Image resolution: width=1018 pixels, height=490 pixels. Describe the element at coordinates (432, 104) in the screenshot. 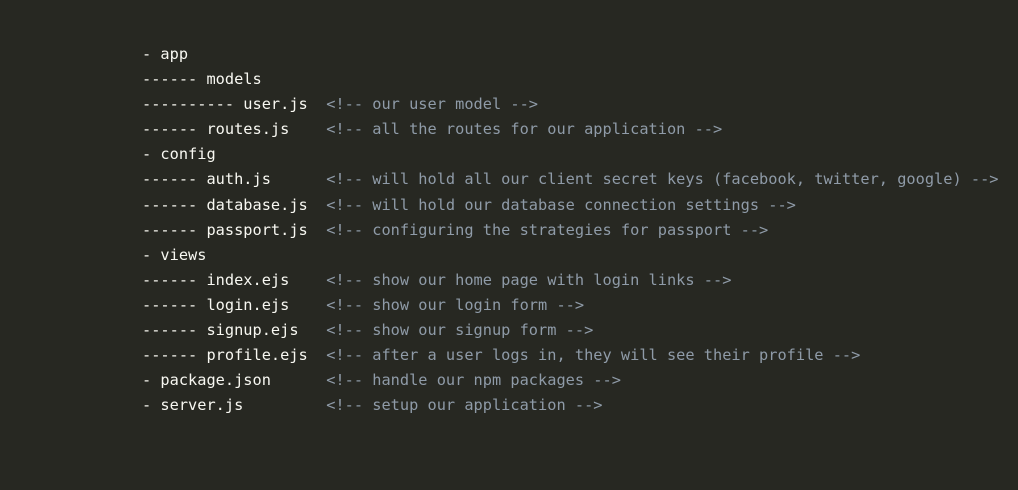

I see `code-comment: <!-- our user model -->` at that location.